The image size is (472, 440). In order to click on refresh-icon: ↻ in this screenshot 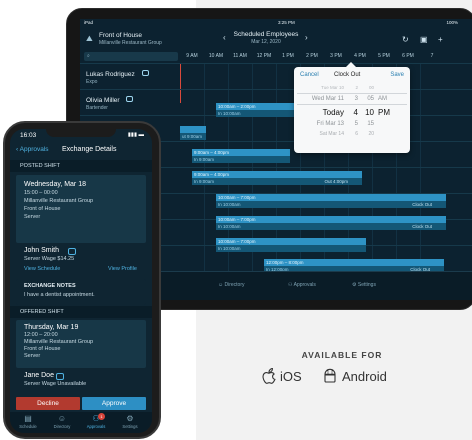, I will do `click(405, 39)`.